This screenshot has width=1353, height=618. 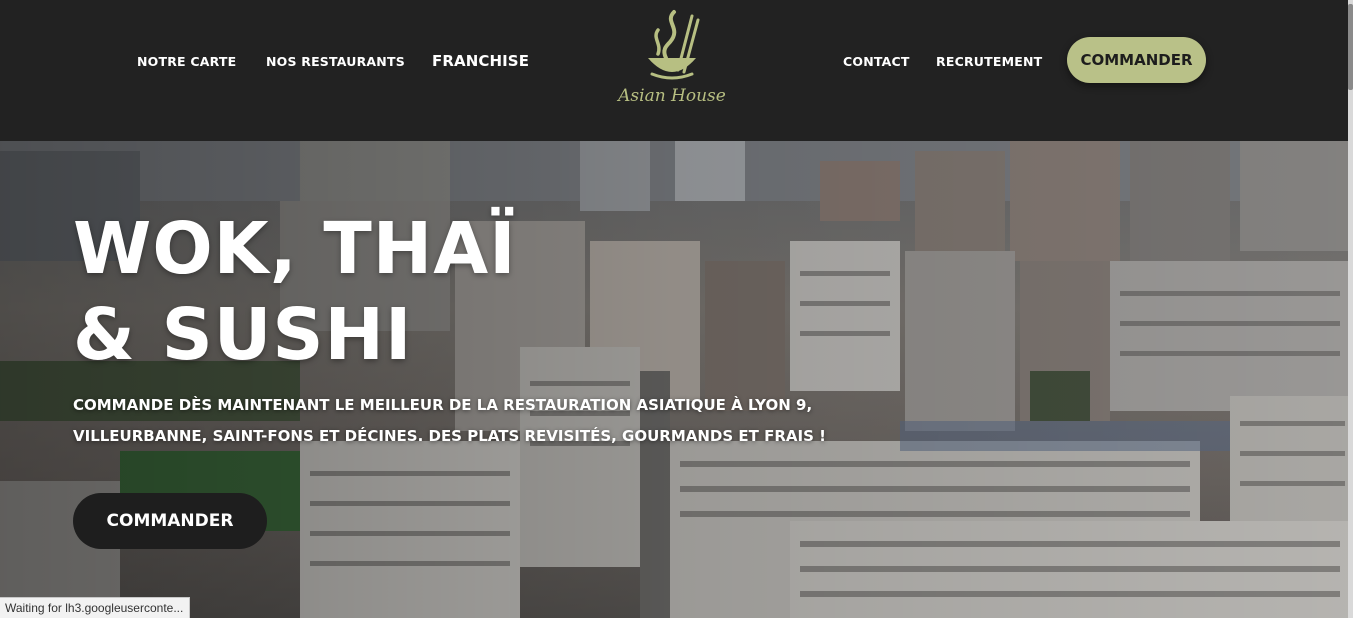 What do you see at coordinates (1350, 309) in the screenshot?
I see `page-scrollbar` at bounding box center [1350, 309].